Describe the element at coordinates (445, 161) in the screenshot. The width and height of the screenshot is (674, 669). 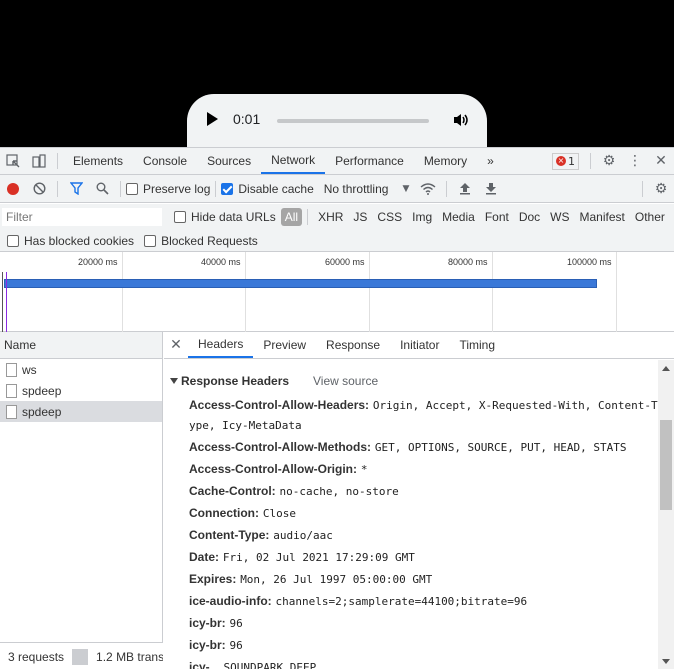
I see `tab-memory: Memory` at that location.